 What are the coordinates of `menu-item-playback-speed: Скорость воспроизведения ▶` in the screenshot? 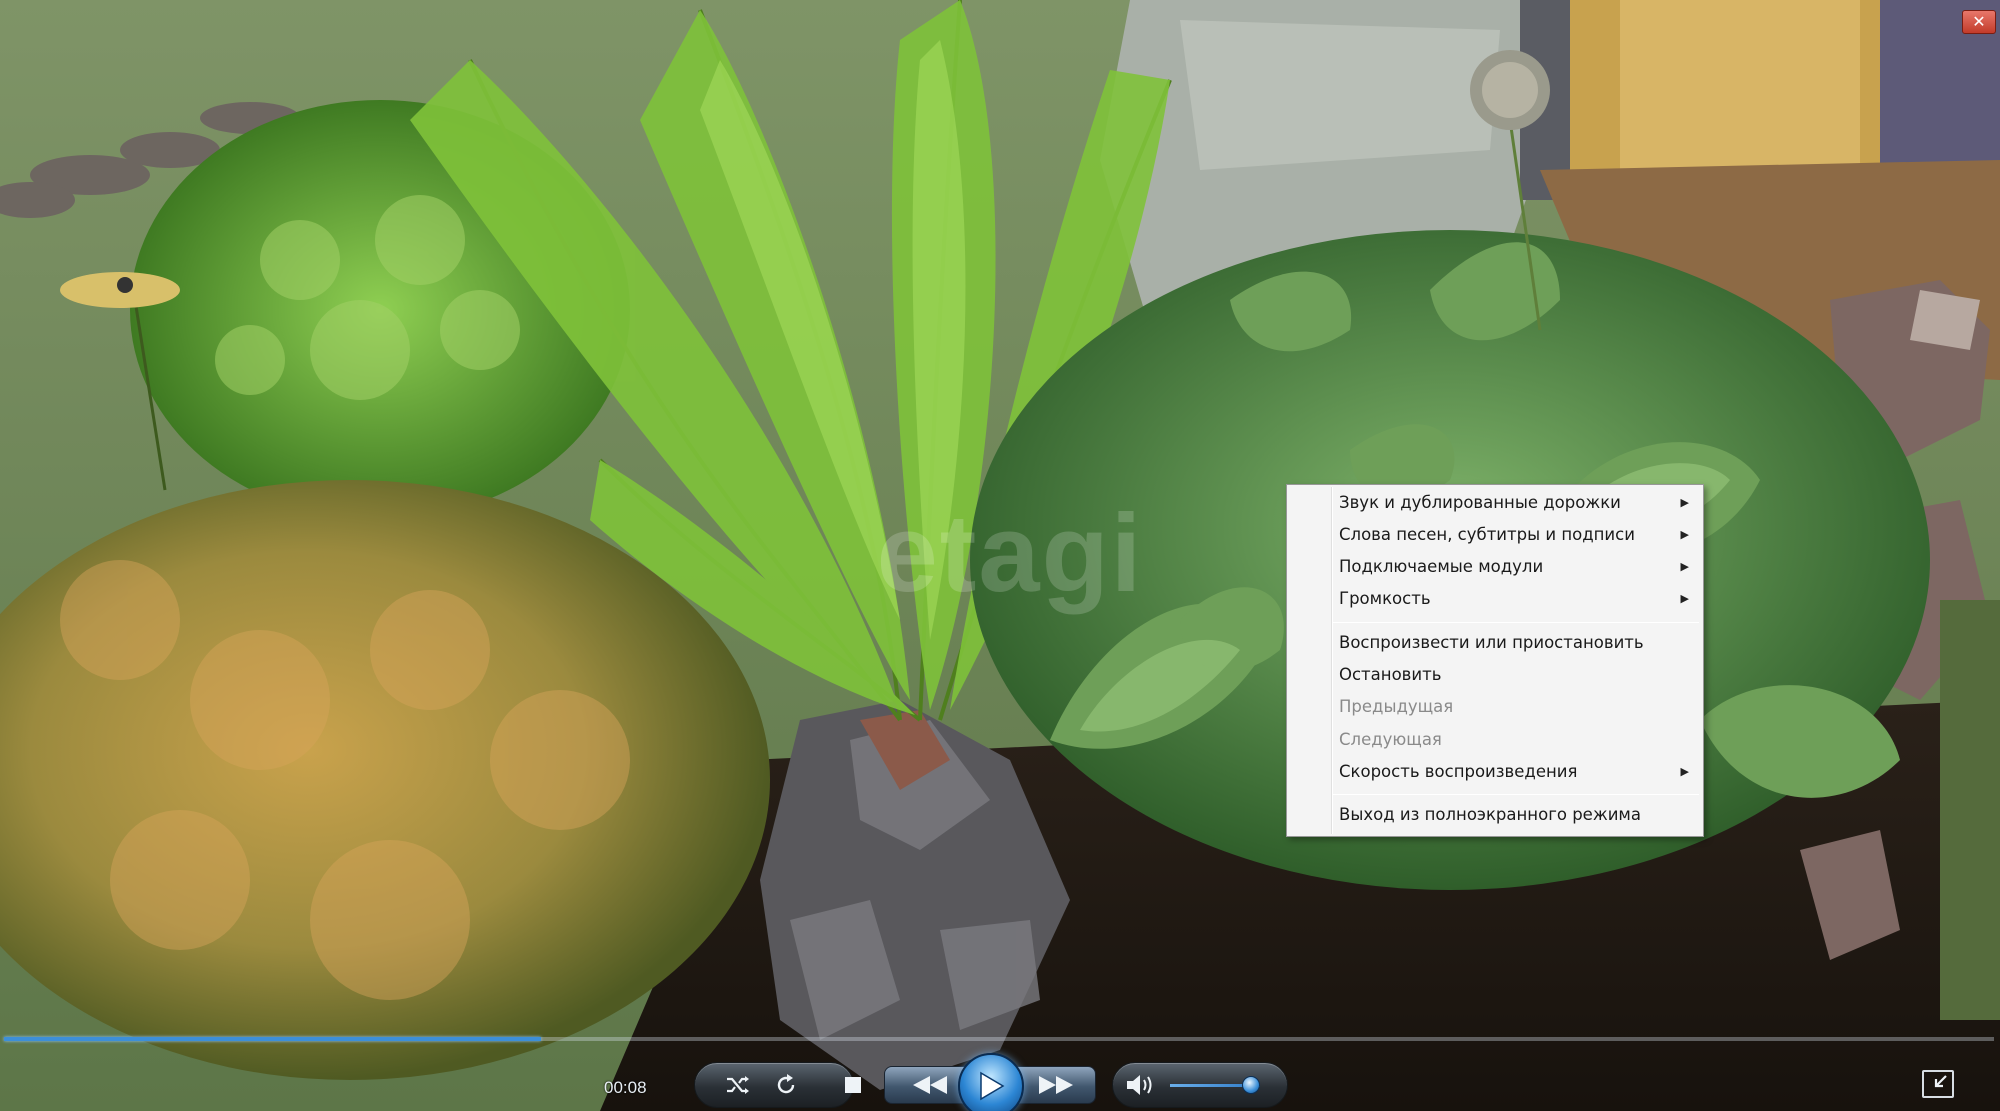 It's located at (1495, 772).